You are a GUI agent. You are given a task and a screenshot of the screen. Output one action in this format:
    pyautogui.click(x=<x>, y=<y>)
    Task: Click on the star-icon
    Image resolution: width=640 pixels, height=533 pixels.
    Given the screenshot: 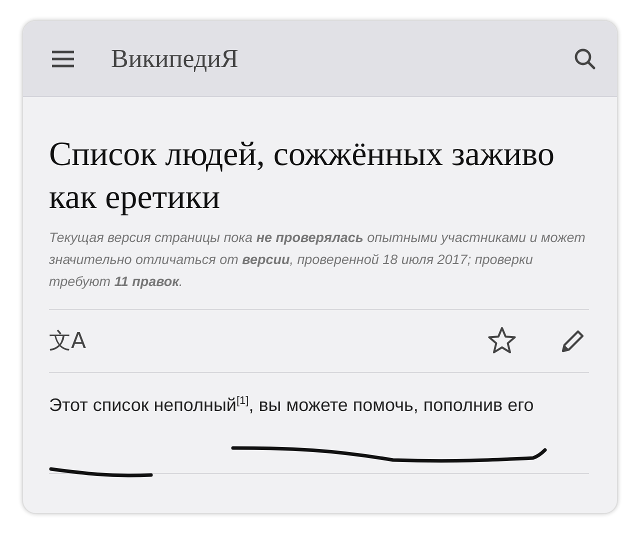 What is the action you would take?
    pyautogui.click(x=502, y=341)
    